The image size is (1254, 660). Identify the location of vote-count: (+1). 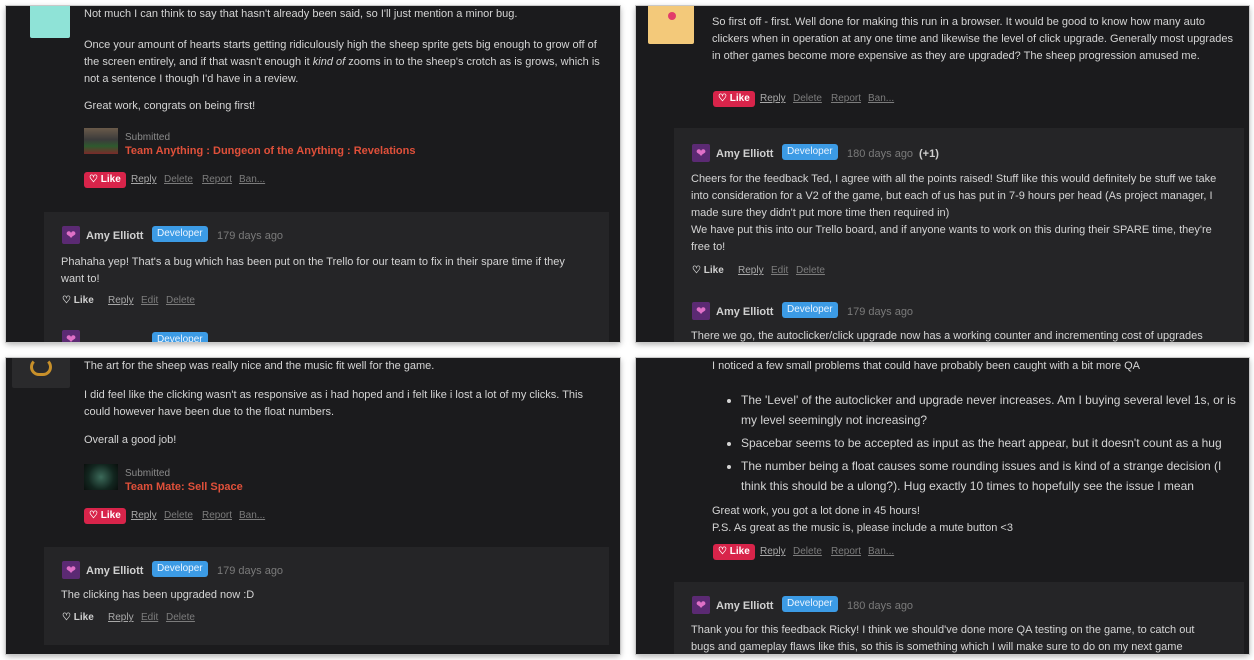
(929, 154).